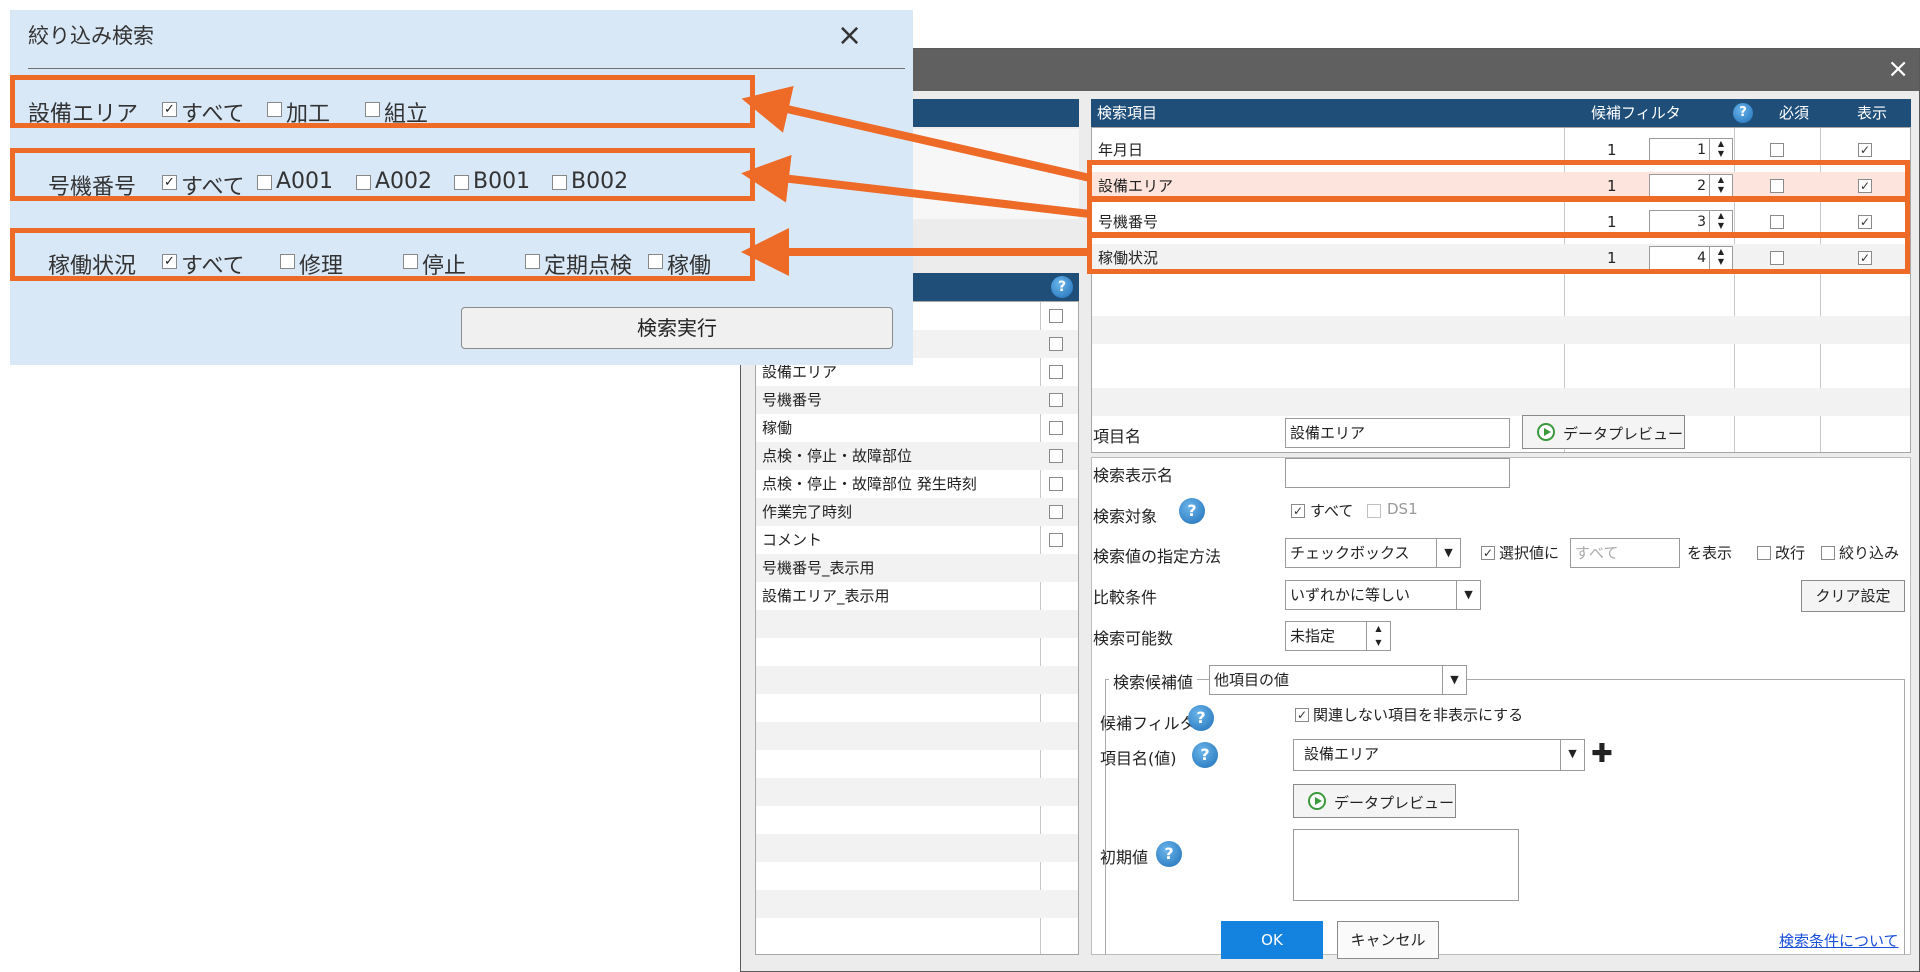 The height and width of the screenshot is (972, 1920). I want to click on connector-arrows, so click(916, 180).